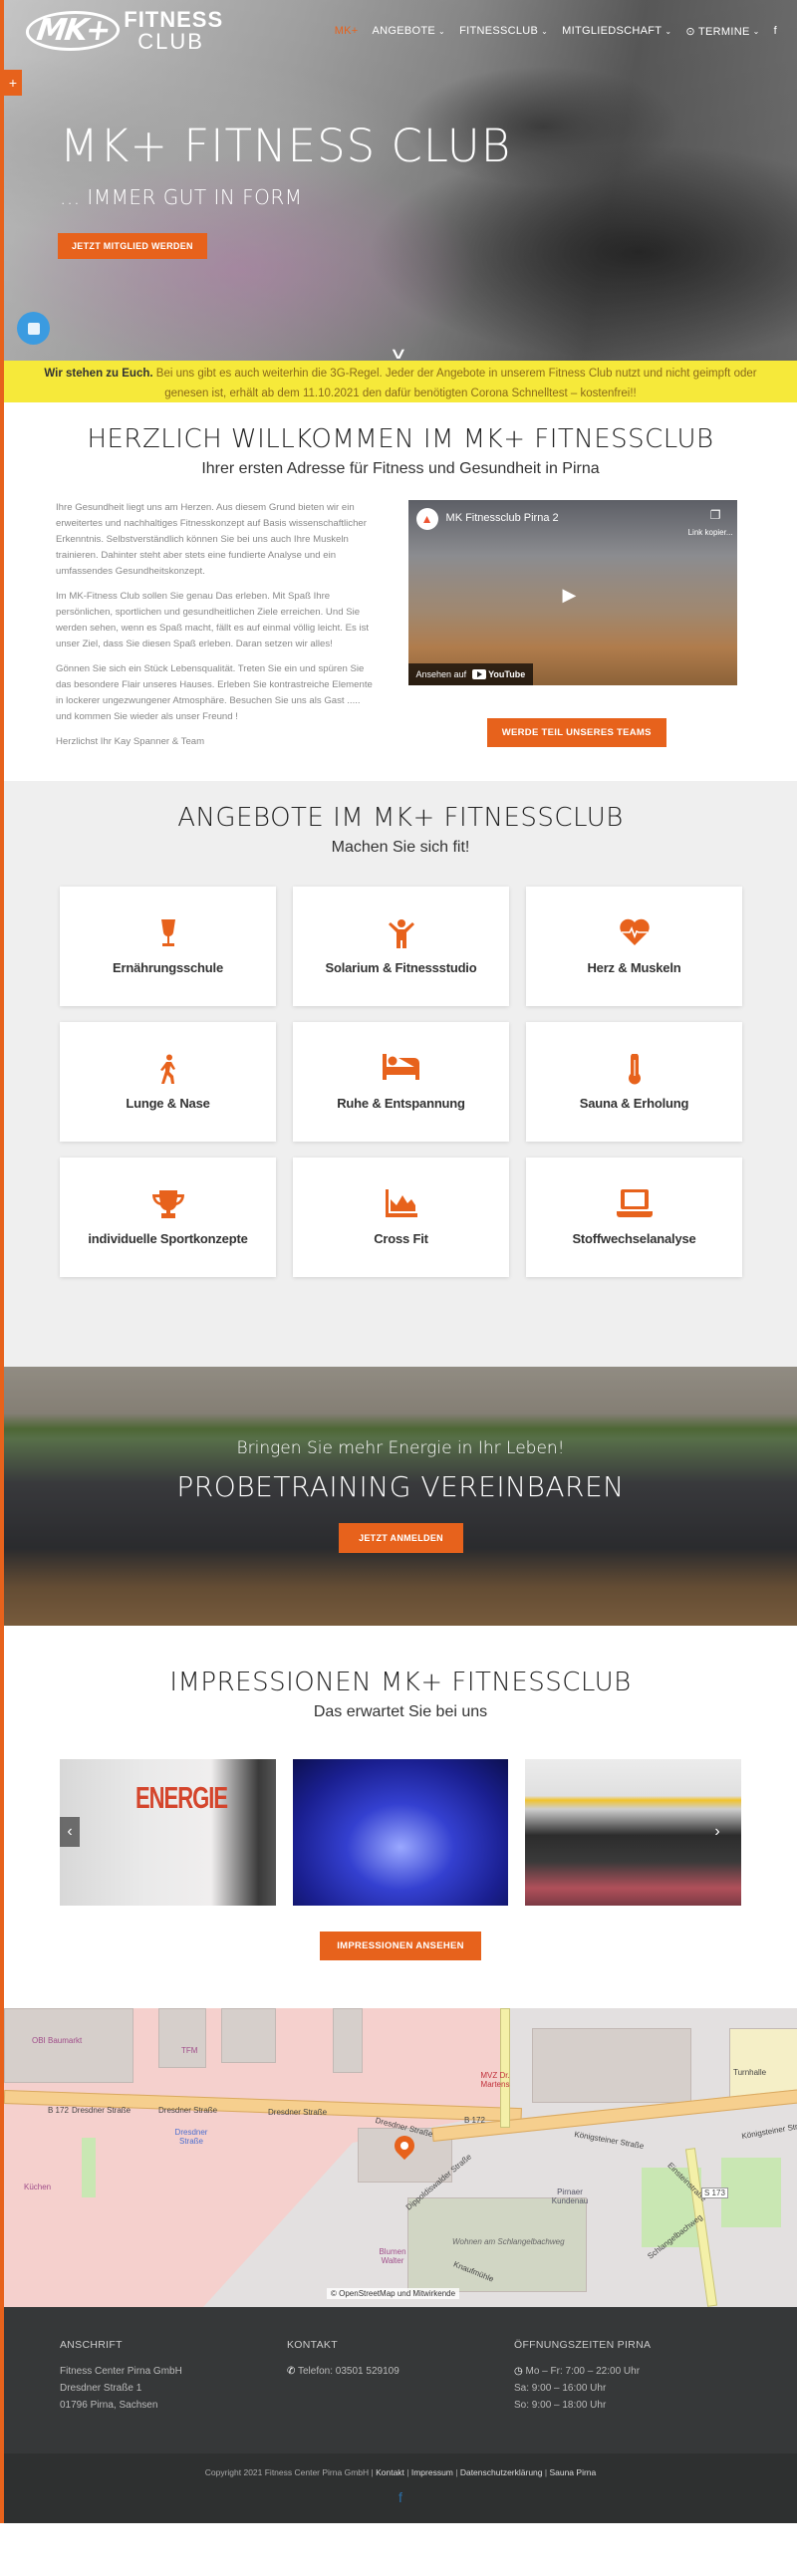 This screenshot has height=2576, width=797. I want to click on offer-label: Ruhe & Entspannung, so click(401, 1103).